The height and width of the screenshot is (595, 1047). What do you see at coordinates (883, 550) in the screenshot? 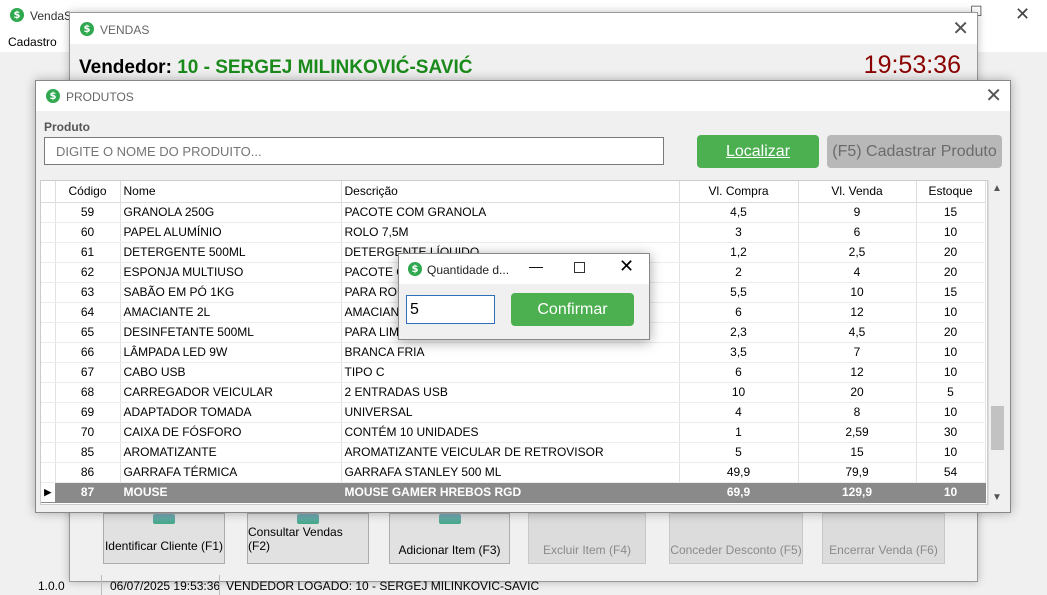
I see `button-label: Encerrar Venda (F6)` at bounding box center [883, 550].